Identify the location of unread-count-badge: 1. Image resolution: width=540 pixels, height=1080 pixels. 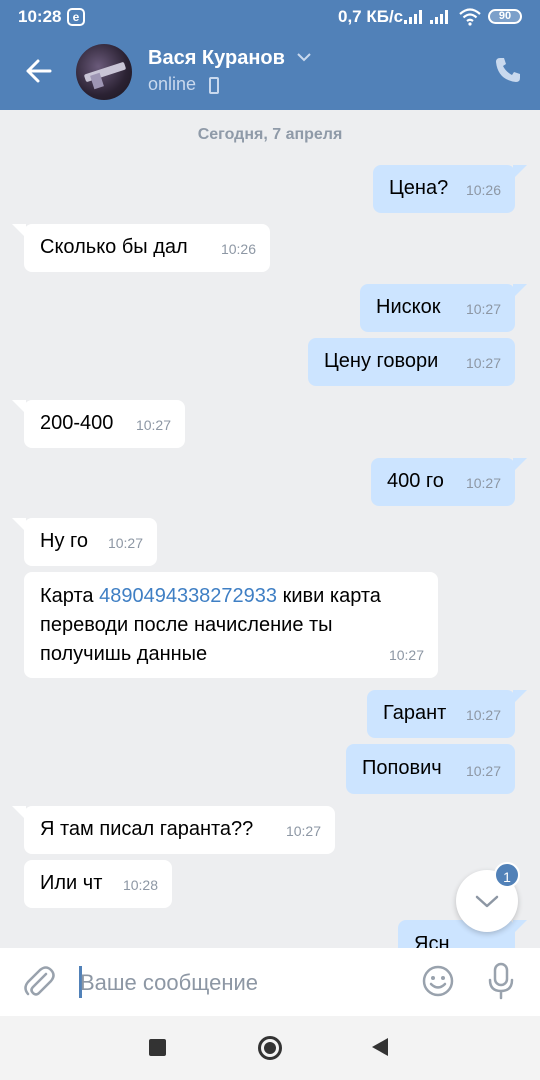
(507, 875).